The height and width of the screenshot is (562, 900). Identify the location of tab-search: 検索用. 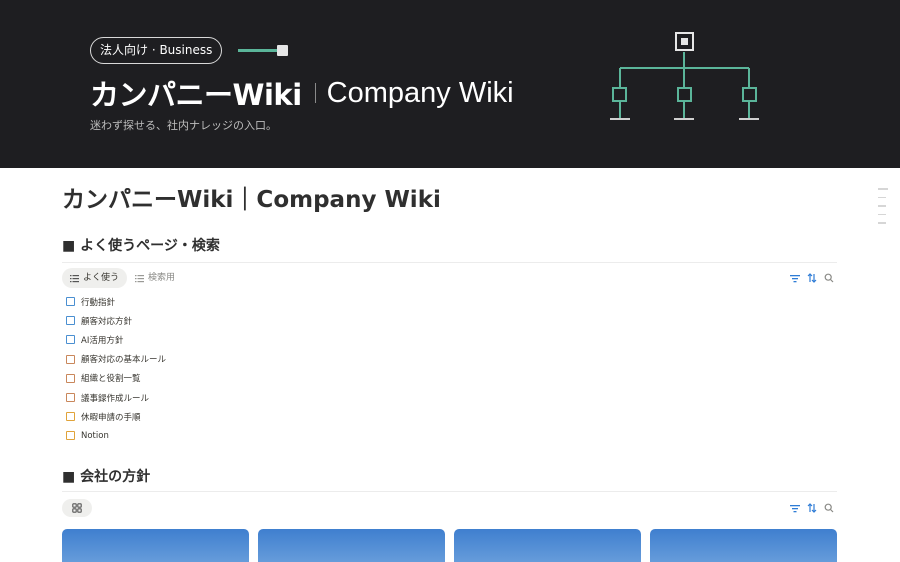
(155, 278).